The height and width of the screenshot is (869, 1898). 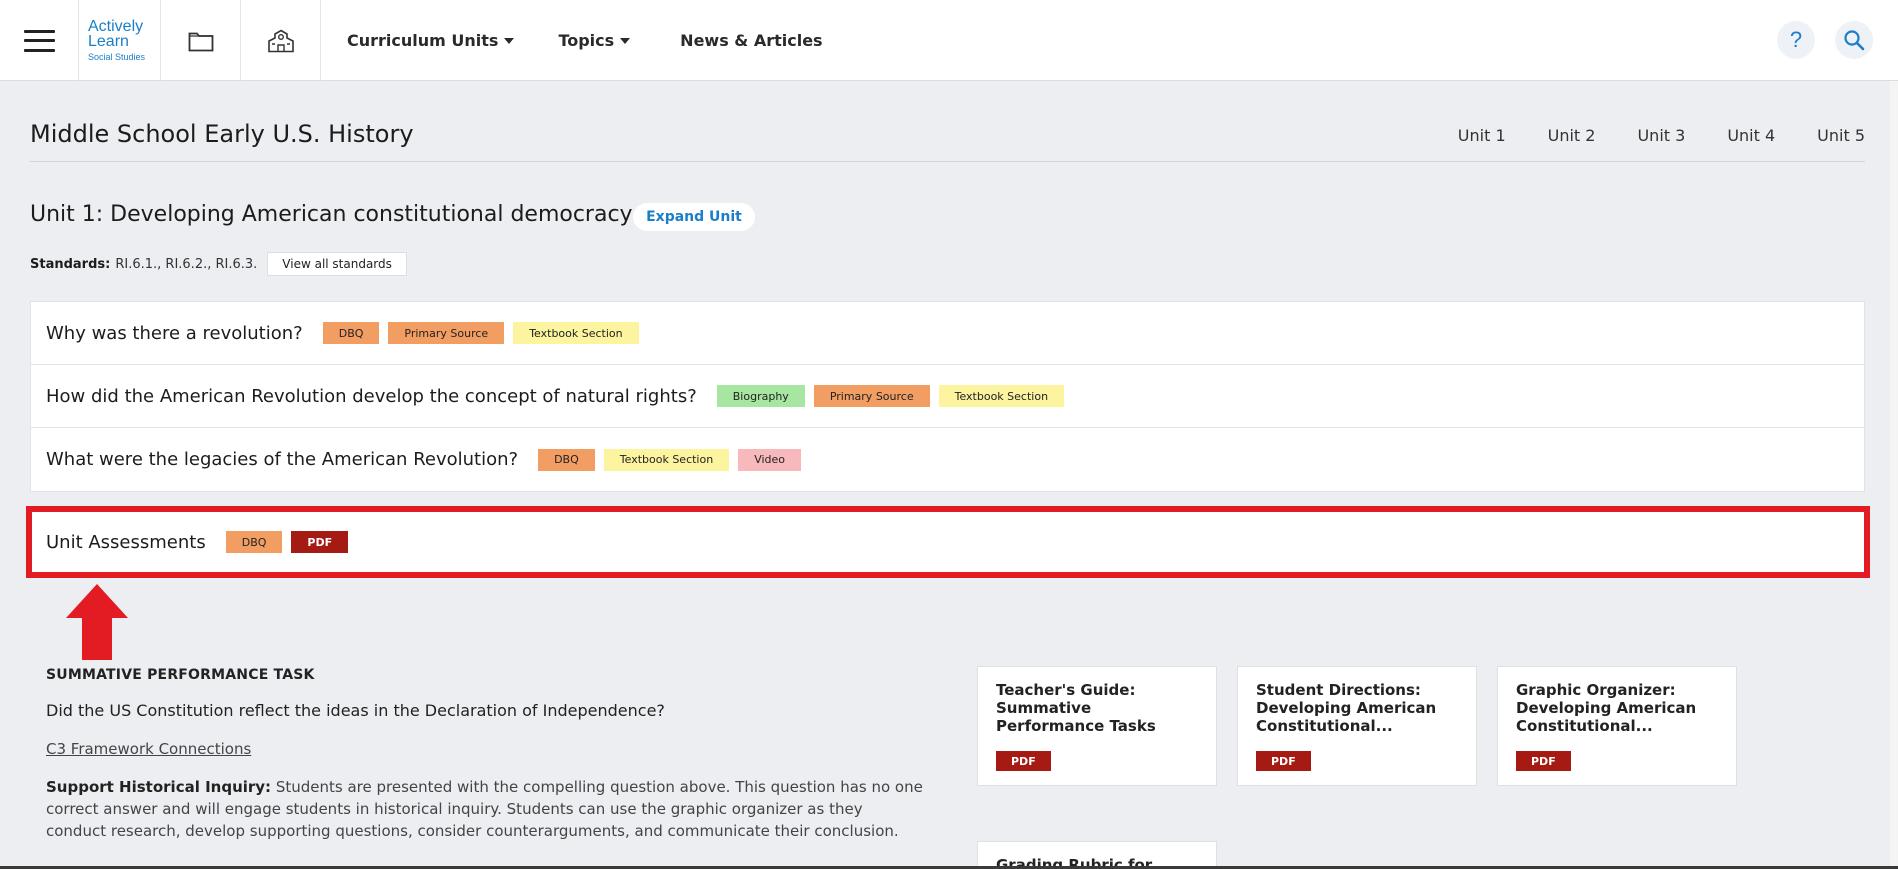 I want to click on search-button, so click(x=1854, y=40).